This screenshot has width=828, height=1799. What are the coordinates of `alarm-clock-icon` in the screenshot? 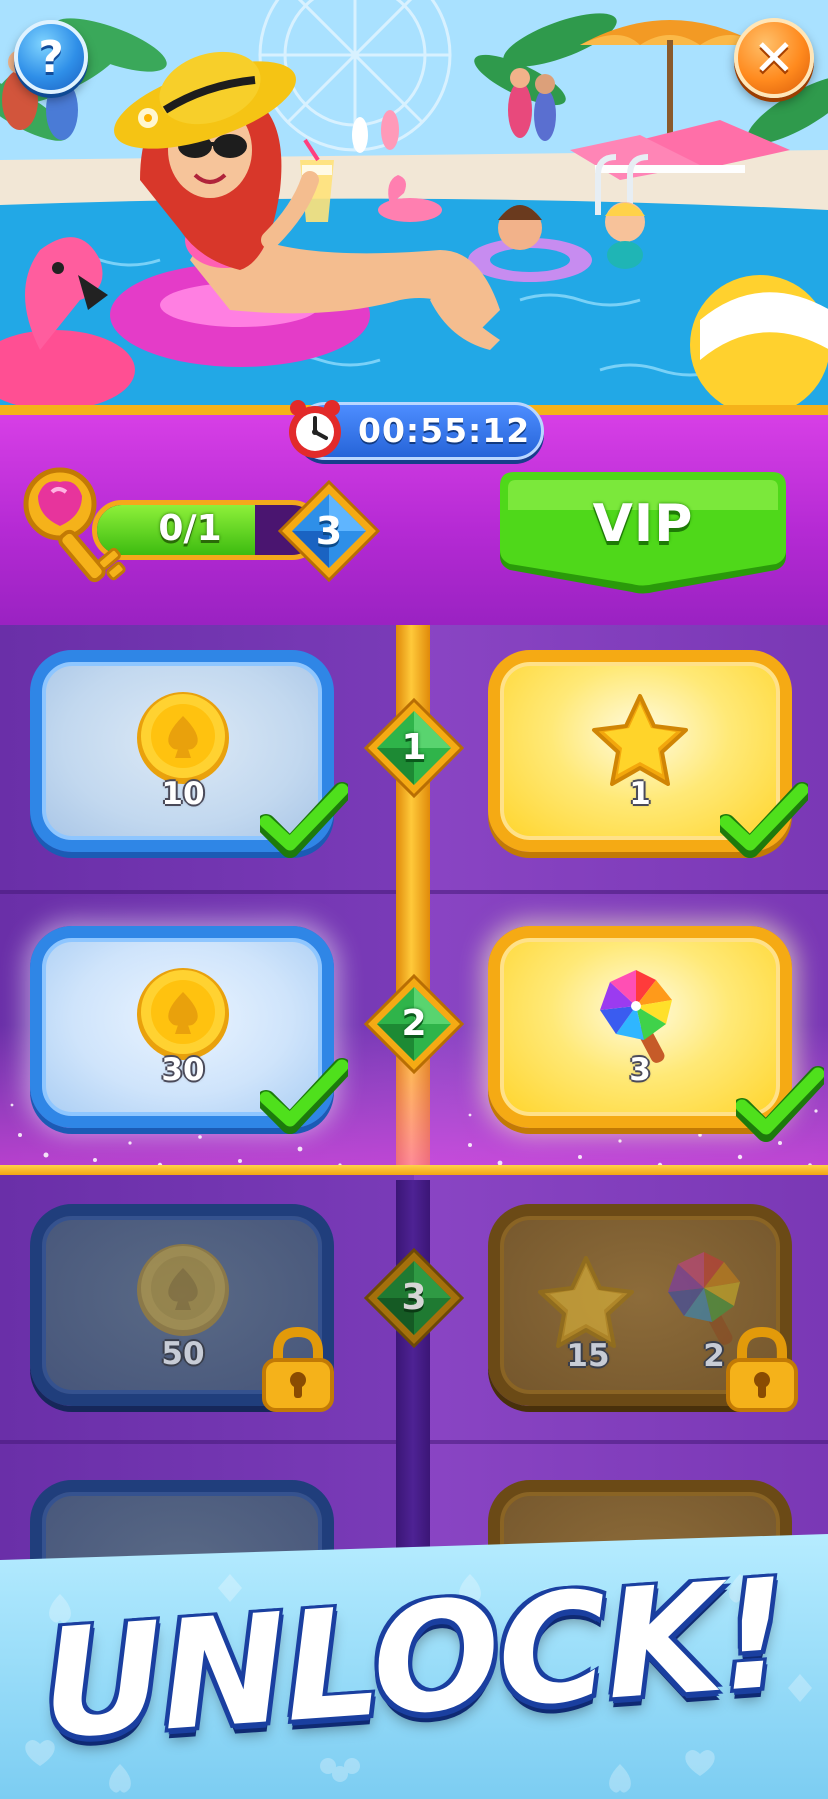 It's located at (315, 429).